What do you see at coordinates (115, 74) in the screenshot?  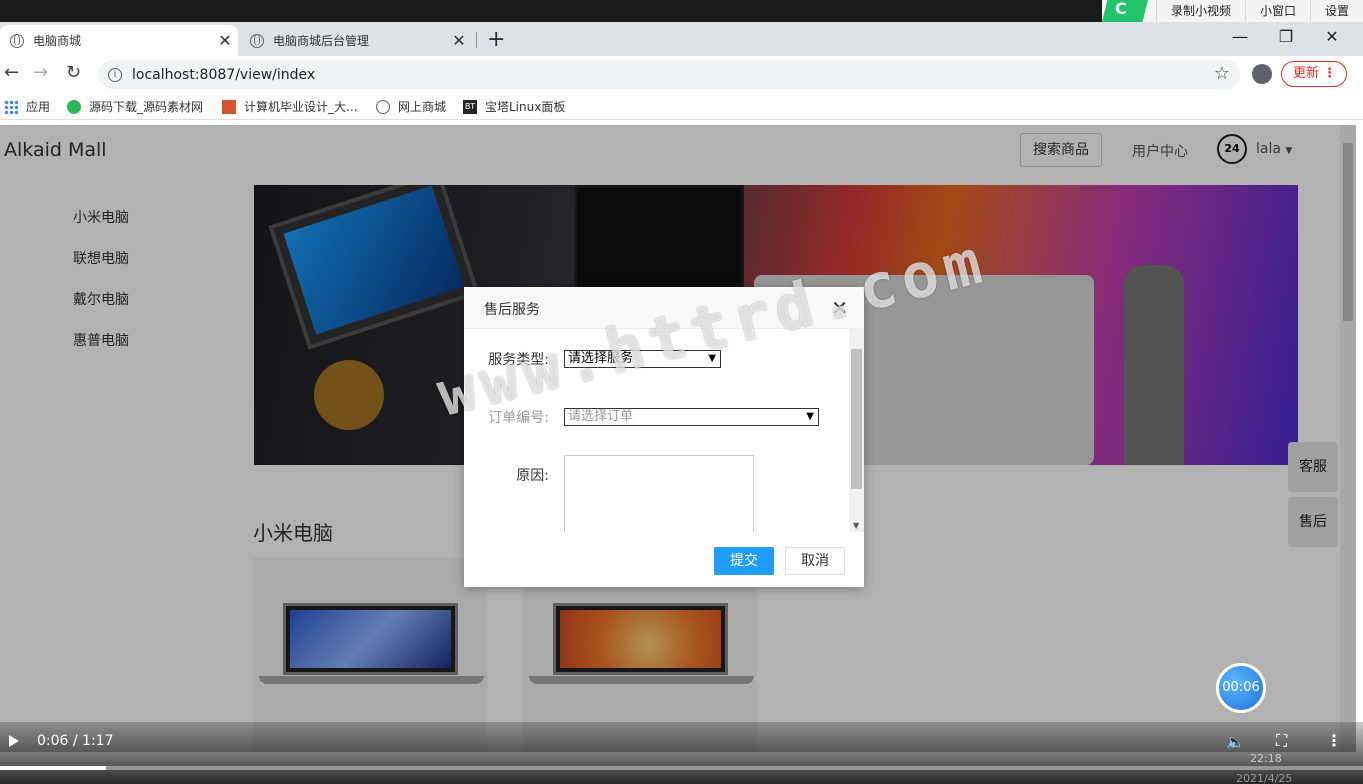 I see `info-icon: i` at bounding box center [115, 74].